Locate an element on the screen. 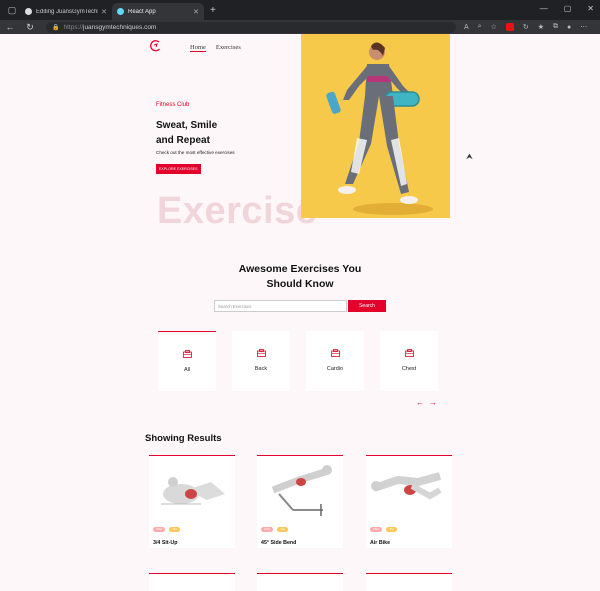 The width and height of the screenshot is (600, 591). tab-github: Editing JuansGymTechniques/RE ✕ is located at coordinates (66, 11).